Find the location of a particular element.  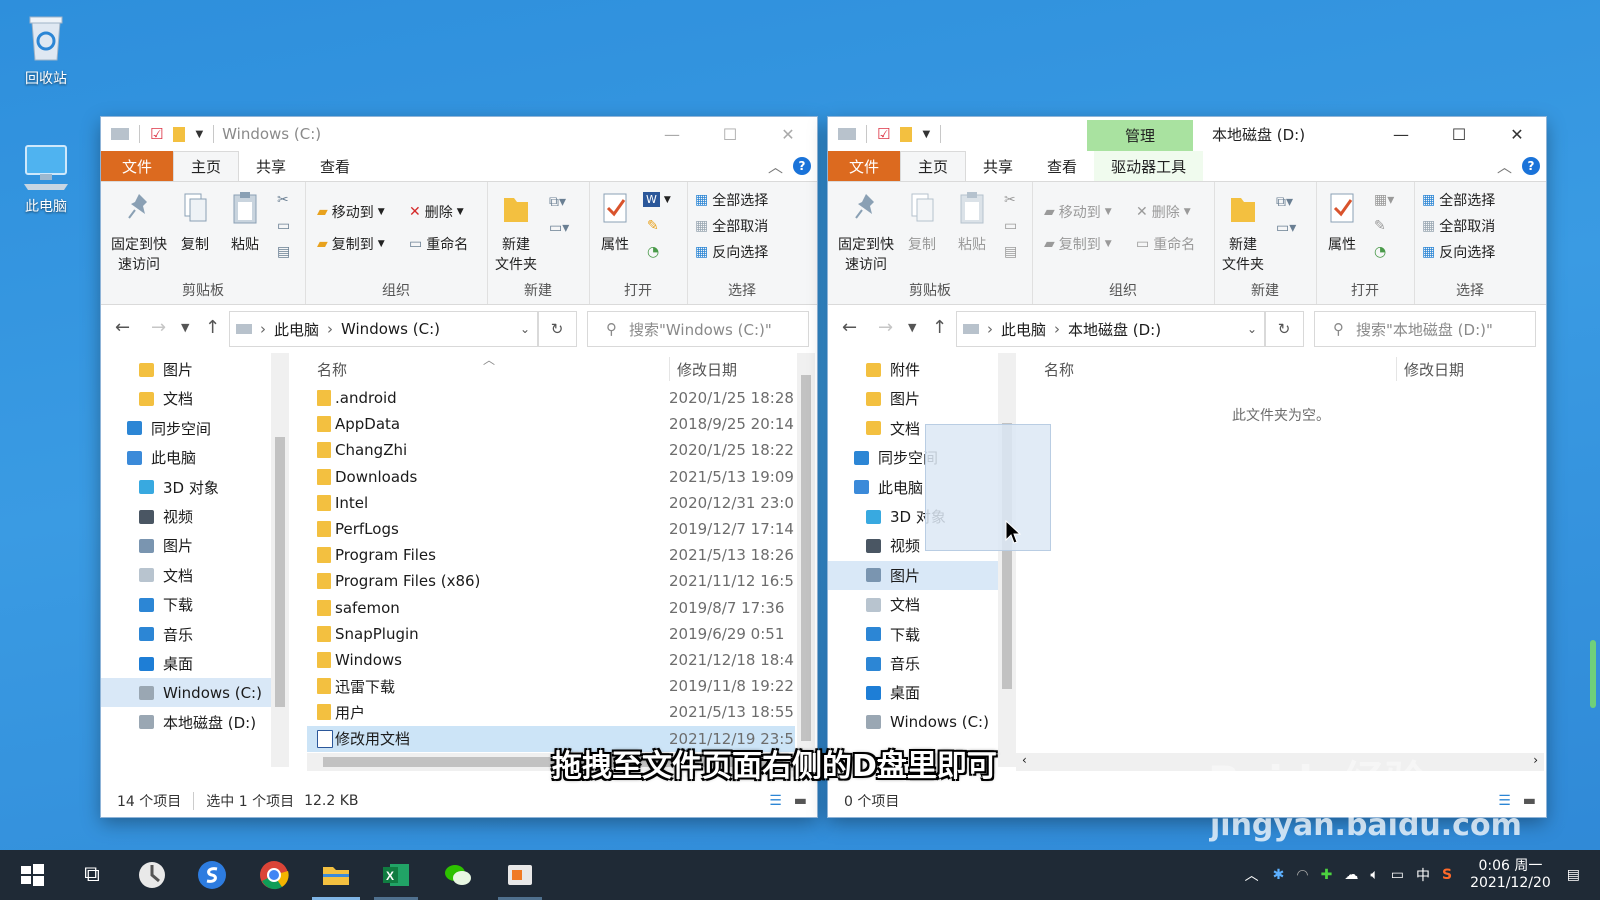

address-bar: › 此电脑 › 本地磁盘 (D:) ⌄ is located at coordinates (1111, 329).